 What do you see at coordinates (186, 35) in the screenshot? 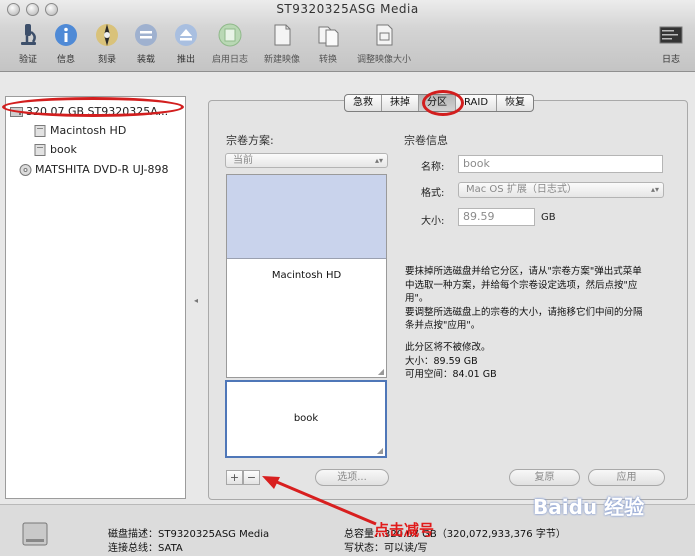
I see `eject-icon` at bounding box center [186, 35].